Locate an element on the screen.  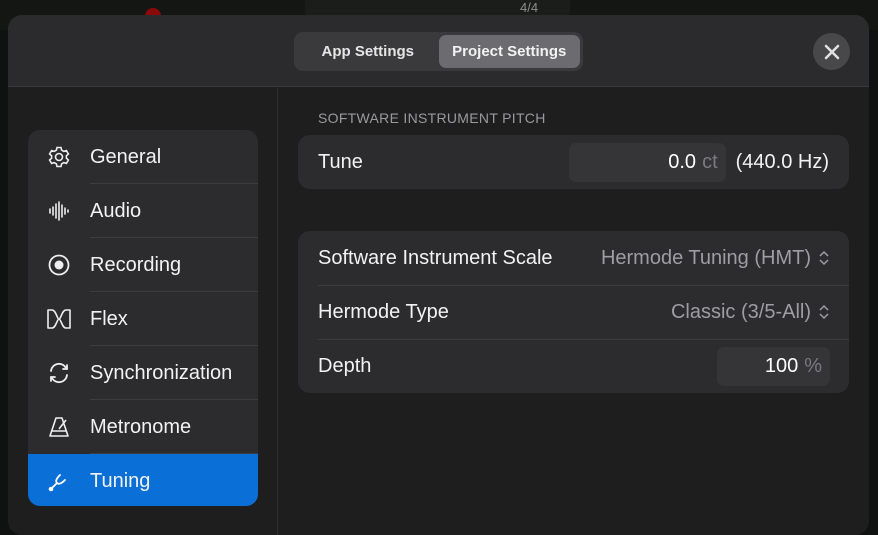
close-button is located at coordinates (831, 51).